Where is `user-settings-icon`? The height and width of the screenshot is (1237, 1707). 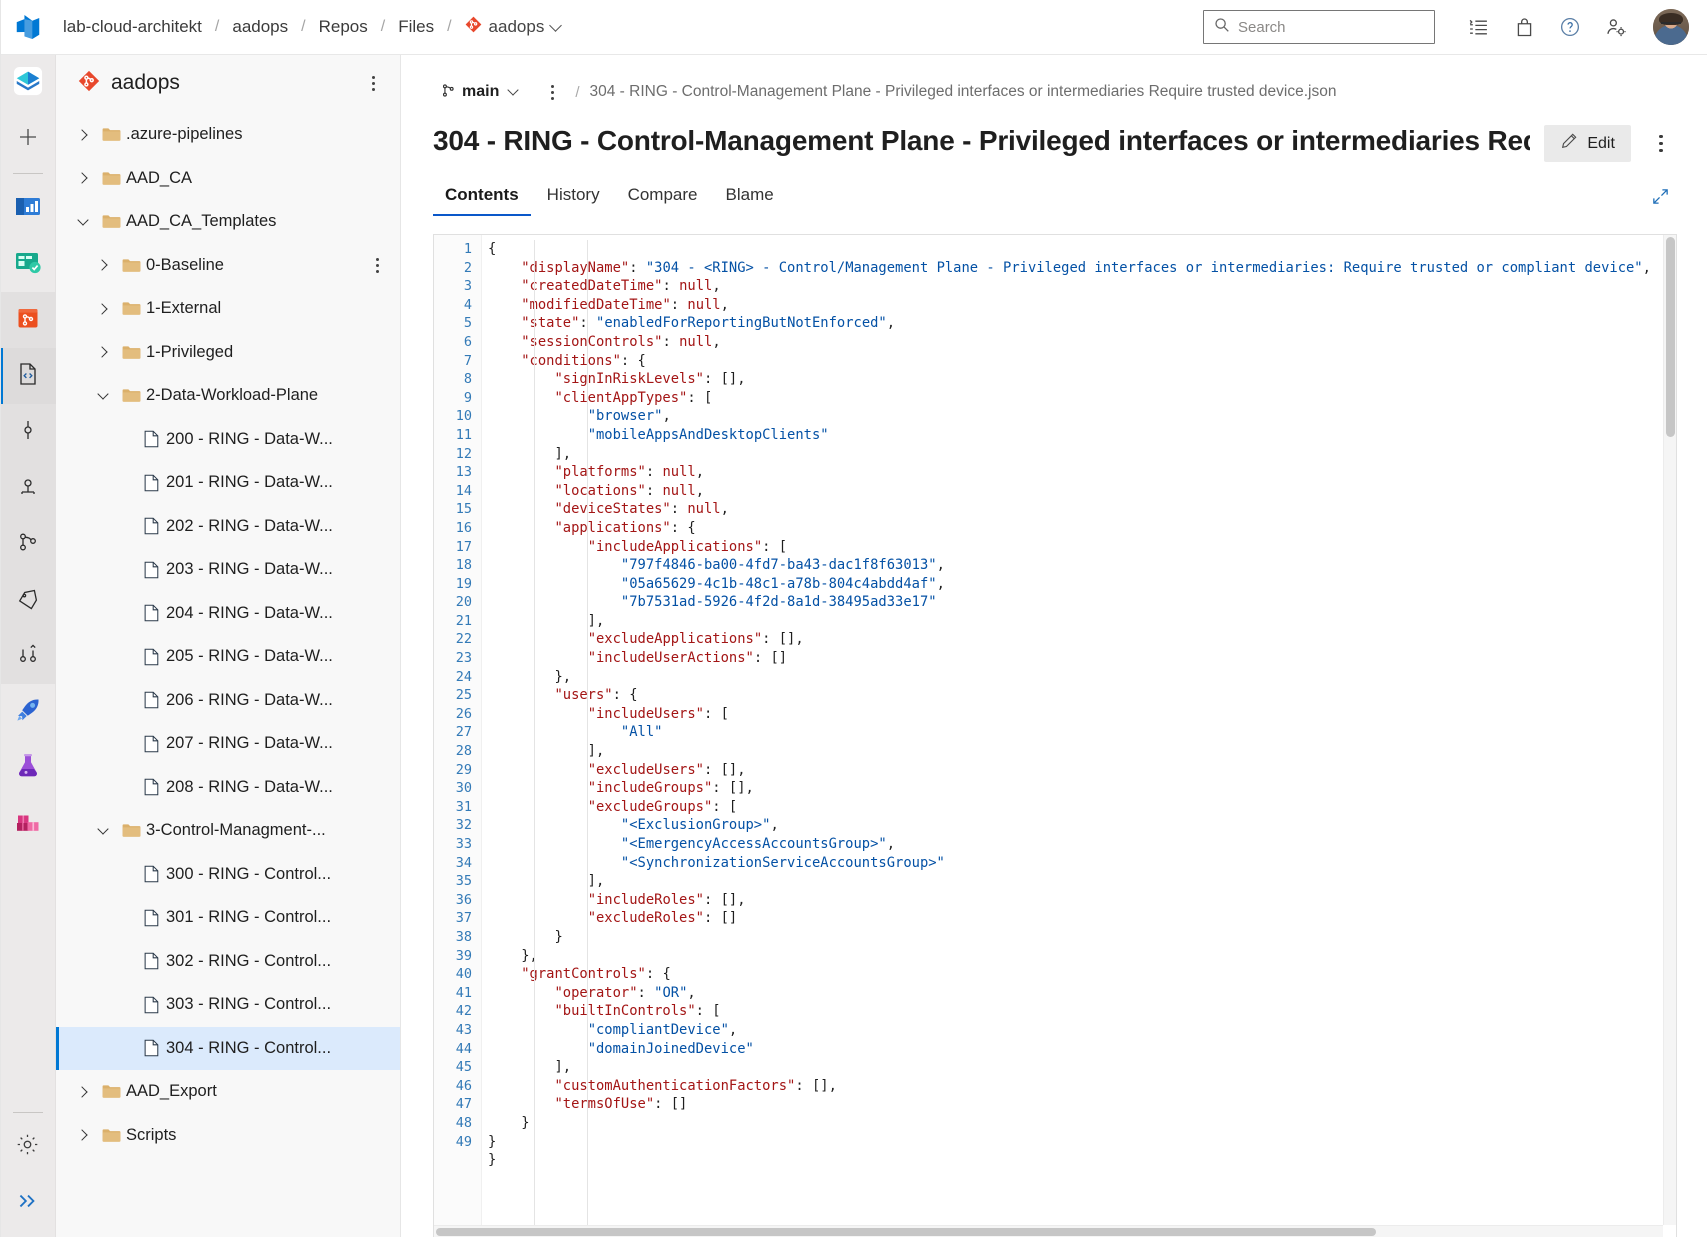 user-settings-icon is located at coordinates (1616, 27).